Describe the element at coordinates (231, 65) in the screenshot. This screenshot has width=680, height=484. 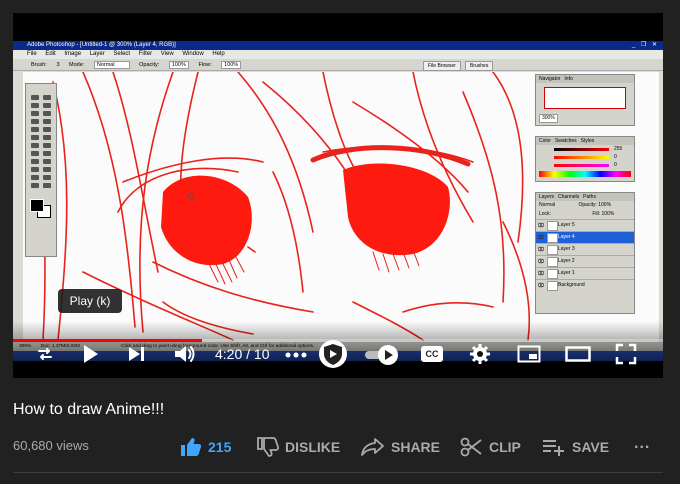
I see `ps-flow-value: 100%` at that location.